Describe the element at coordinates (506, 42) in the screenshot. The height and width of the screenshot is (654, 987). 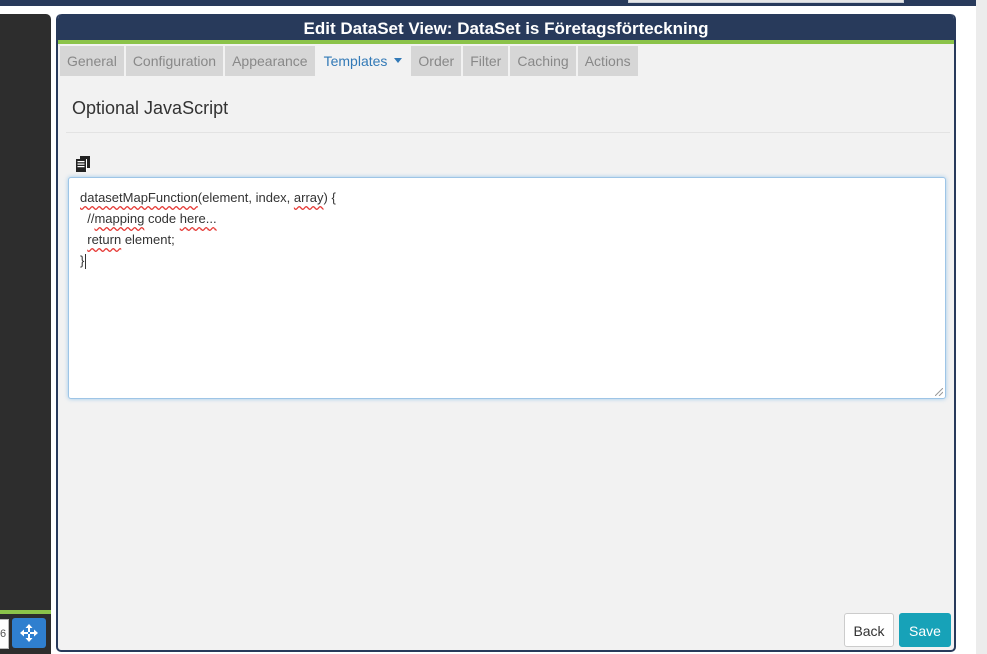
I see `dialog-header-accent` at that location.